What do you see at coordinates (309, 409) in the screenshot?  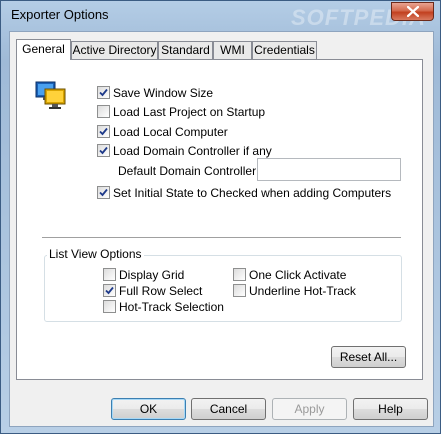 I see `apply-button: Apply` at bounding box center [309, 409].